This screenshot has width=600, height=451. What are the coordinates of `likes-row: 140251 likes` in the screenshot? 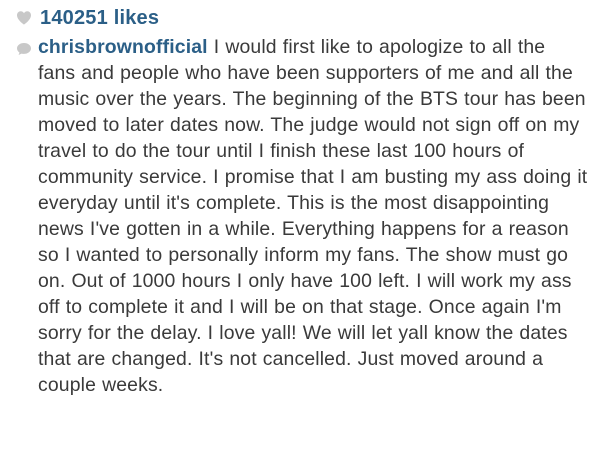 It's located at (87, 18).